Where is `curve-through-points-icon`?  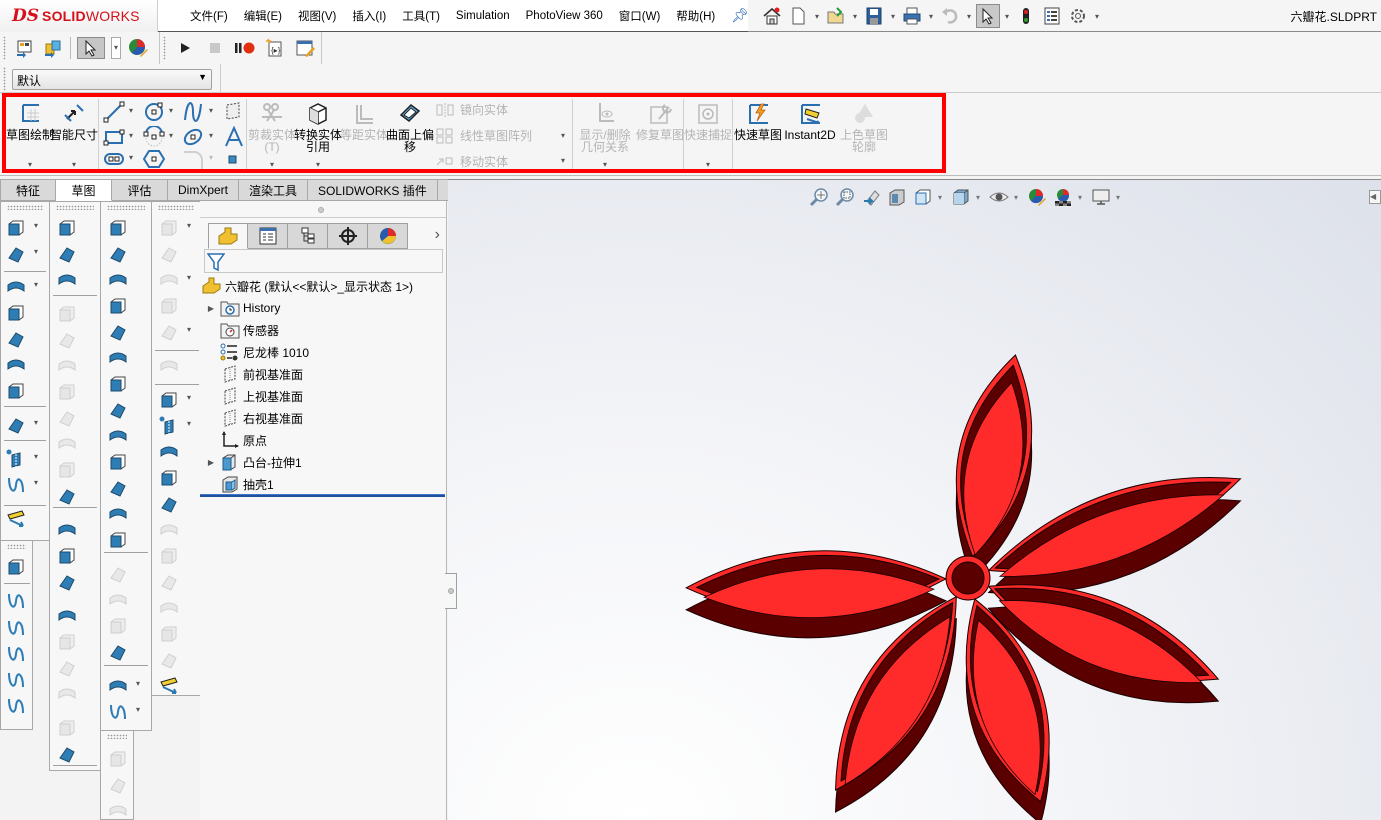
curve-through-points-icon is located at coordinates (16, 680).